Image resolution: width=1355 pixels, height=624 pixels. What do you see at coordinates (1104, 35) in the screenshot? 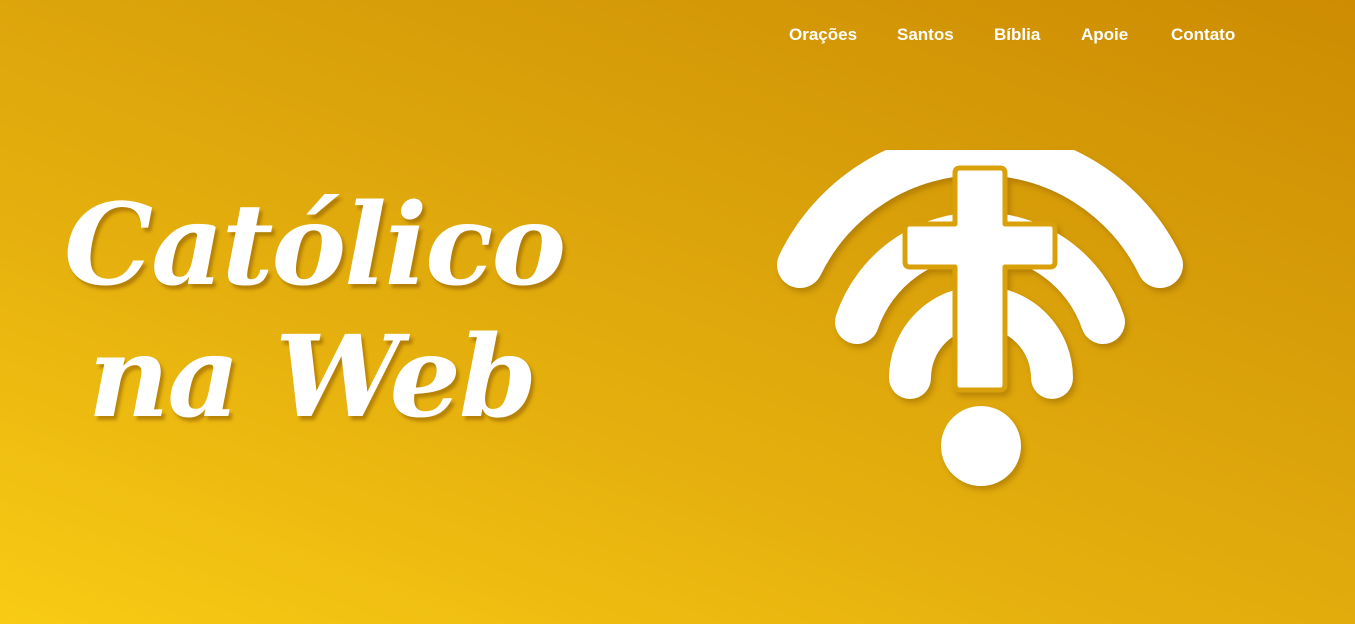
I see `nav-link-apoie: Apoie` at bounding box center [1104, 35].